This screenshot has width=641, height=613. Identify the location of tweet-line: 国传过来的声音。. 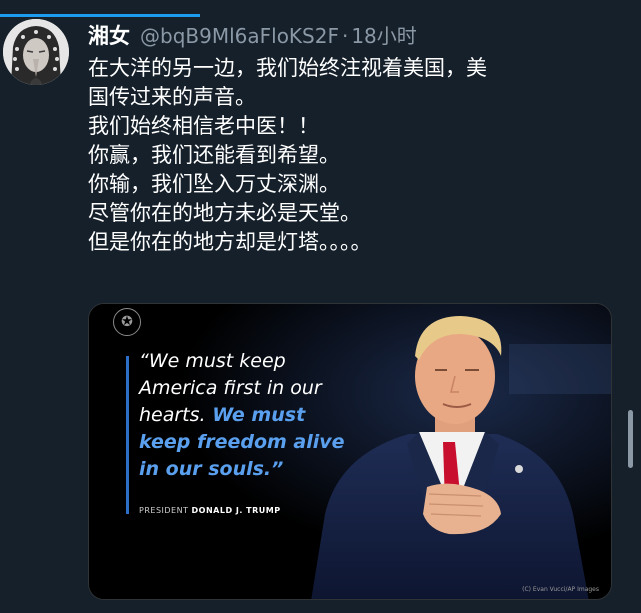
(172, 97).